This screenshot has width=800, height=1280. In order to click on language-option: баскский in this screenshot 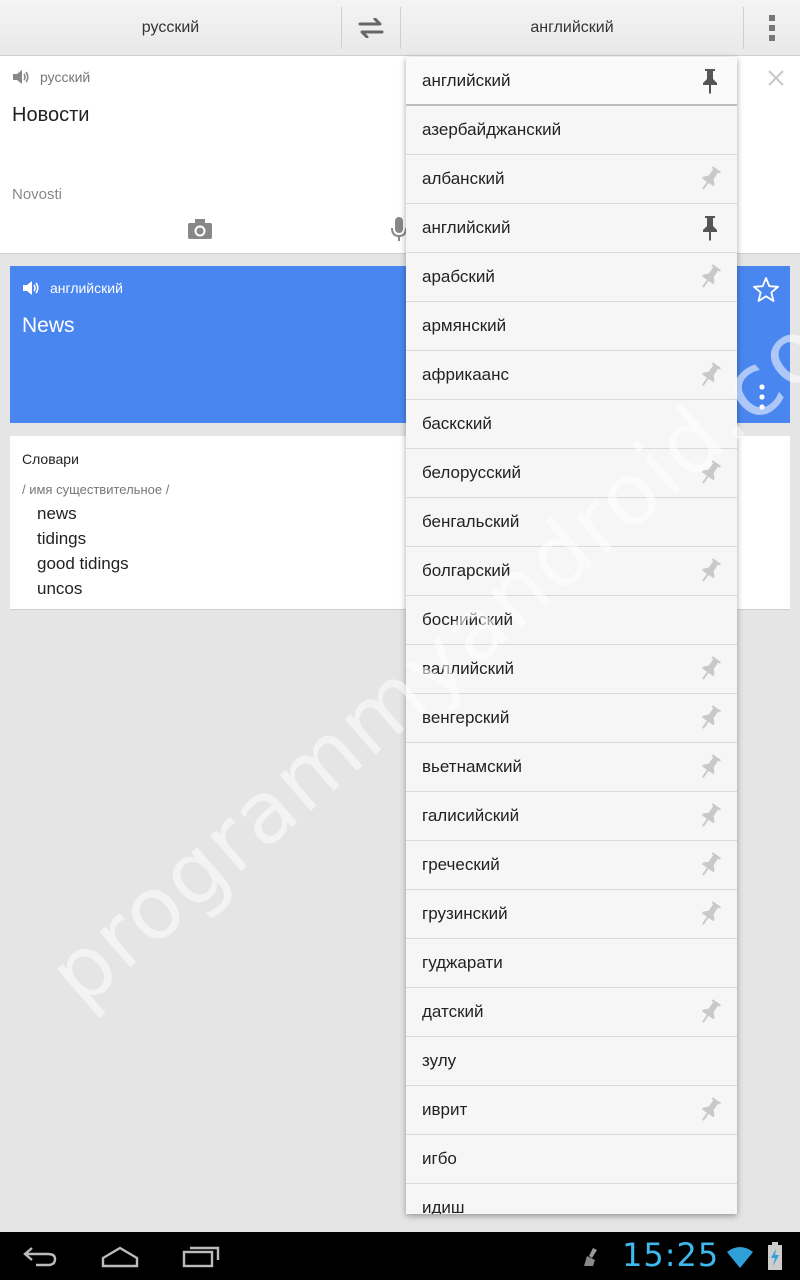, I will do `click(571, 424)`.